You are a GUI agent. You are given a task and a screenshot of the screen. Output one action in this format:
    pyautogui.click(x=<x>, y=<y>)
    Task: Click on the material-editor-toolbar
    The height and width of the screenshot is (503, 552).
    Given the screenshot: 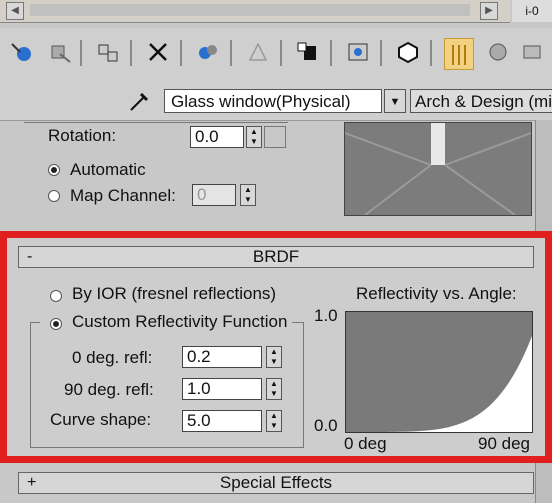 What is the action you would take?
    pyautogui.click(x=276, y=56)
    